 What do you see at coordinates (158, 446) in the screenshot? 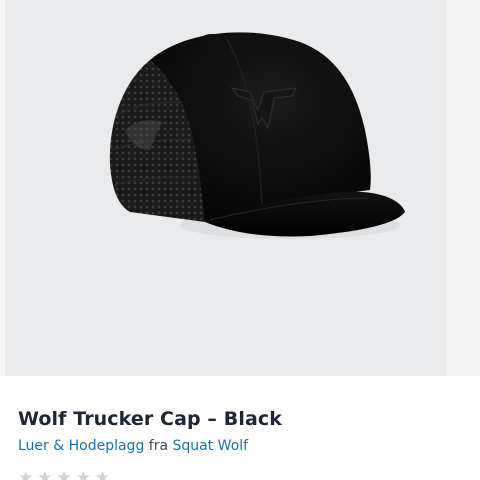
I see `from-text: fra` at bounding box center [158, 446].